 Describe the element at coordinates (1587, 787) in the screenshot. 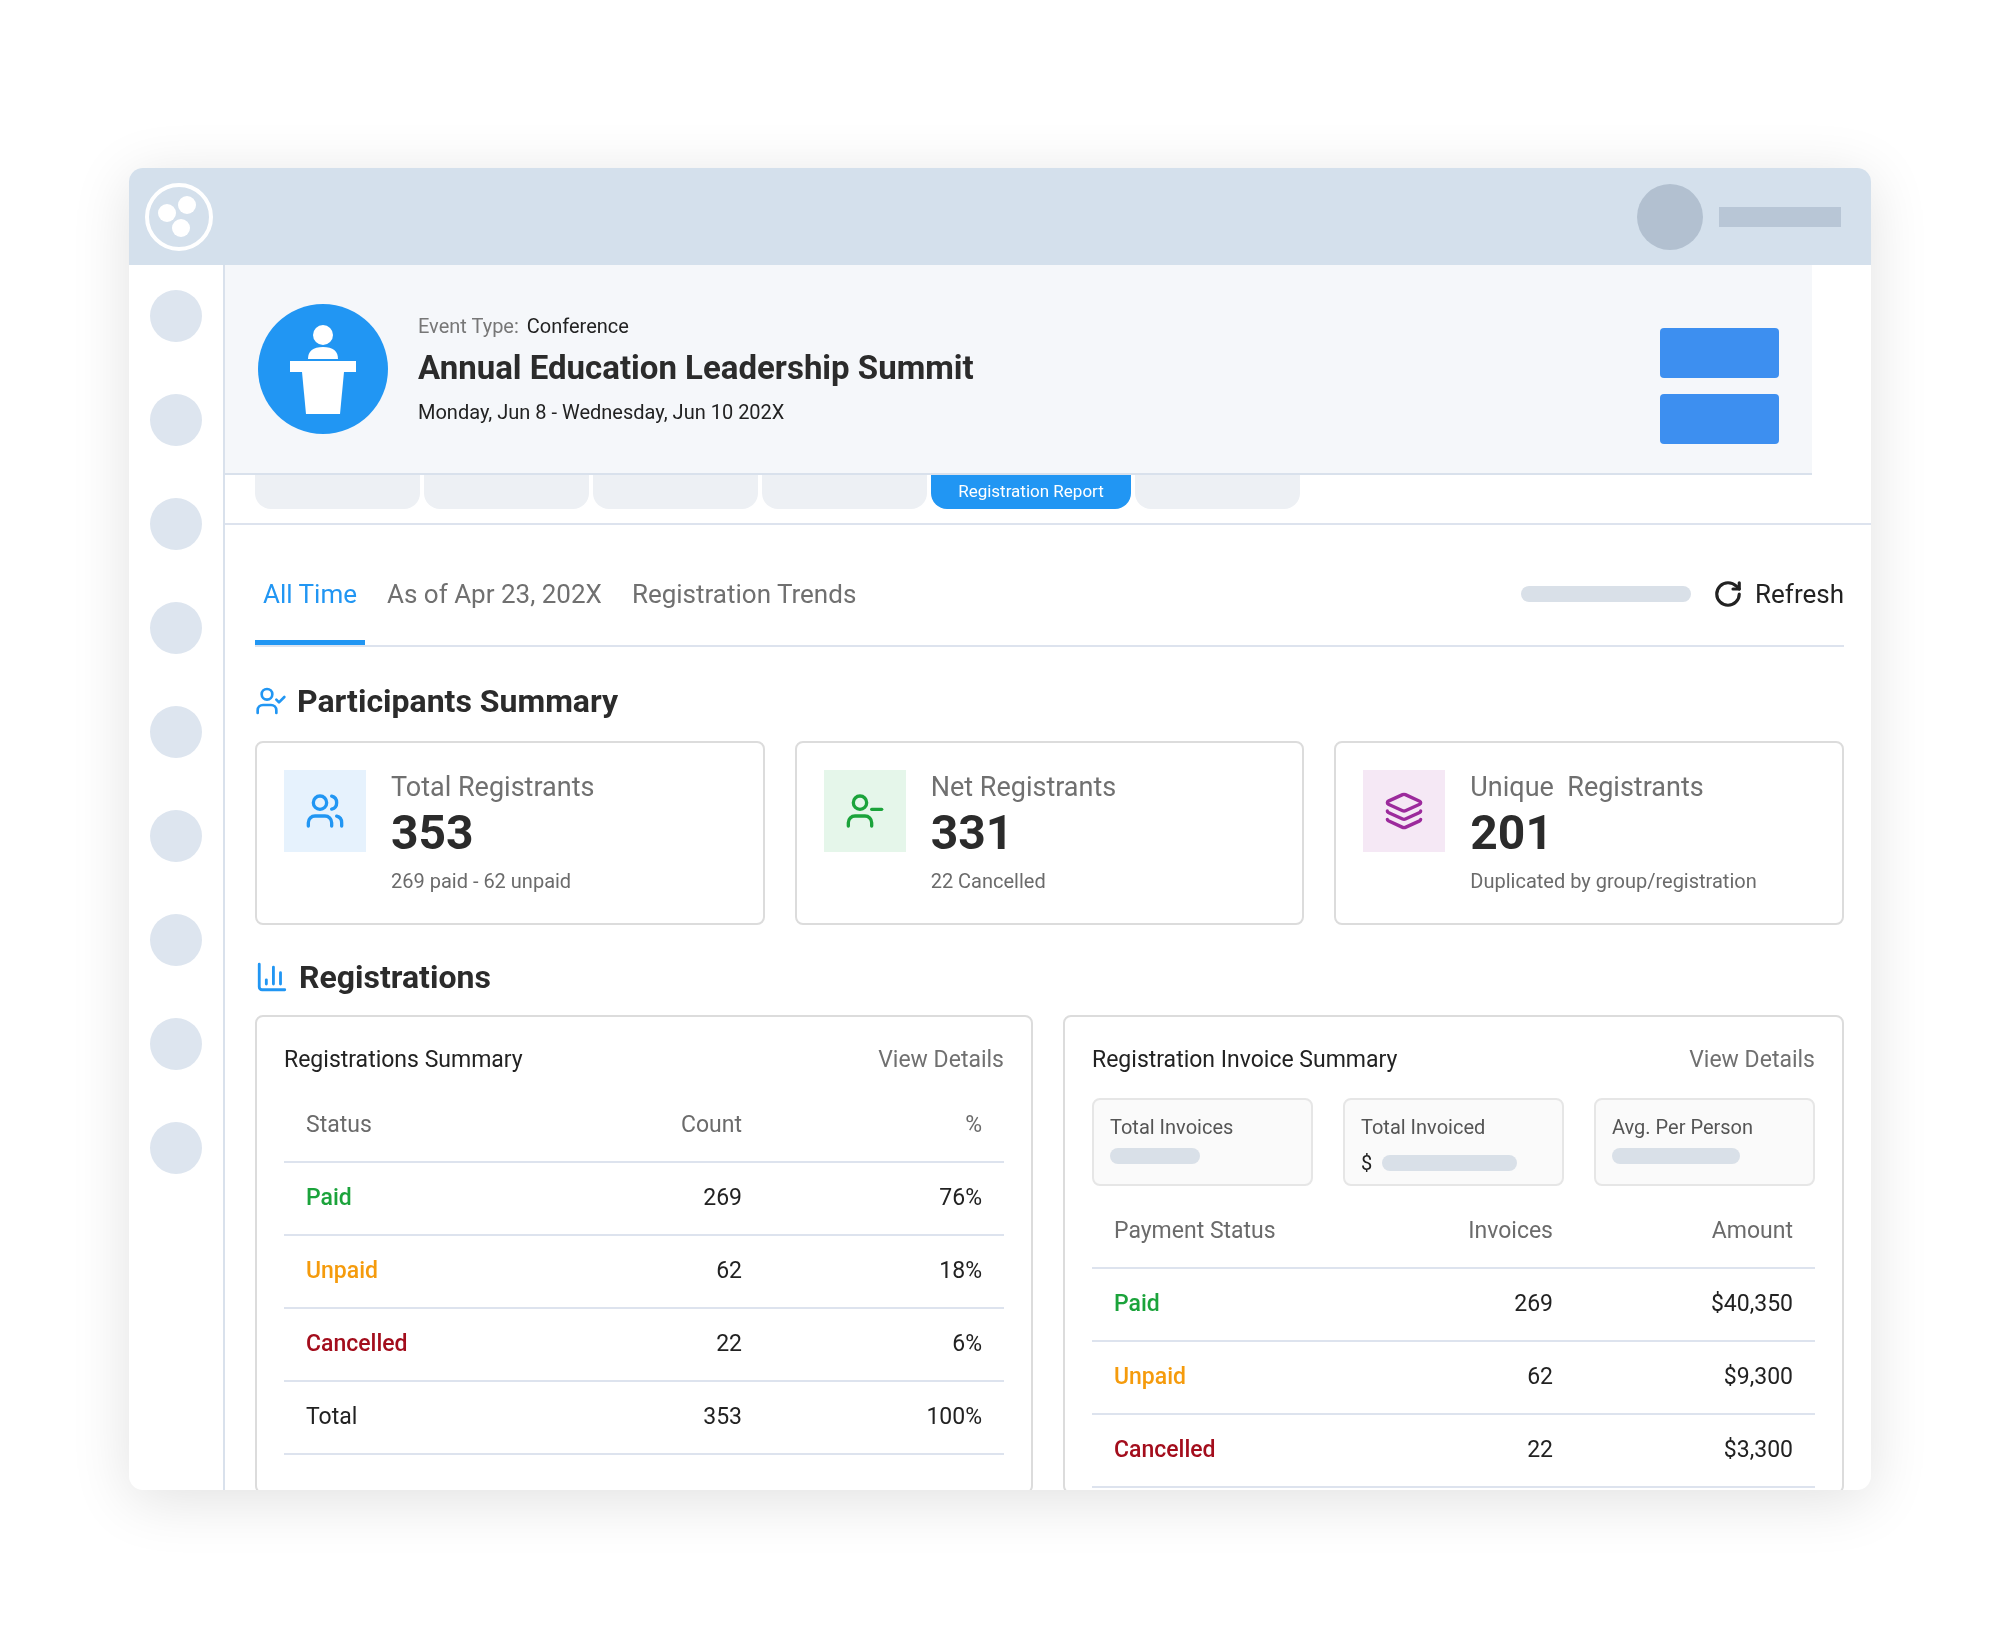

I see `card-title: Unique Registrants` at that location.